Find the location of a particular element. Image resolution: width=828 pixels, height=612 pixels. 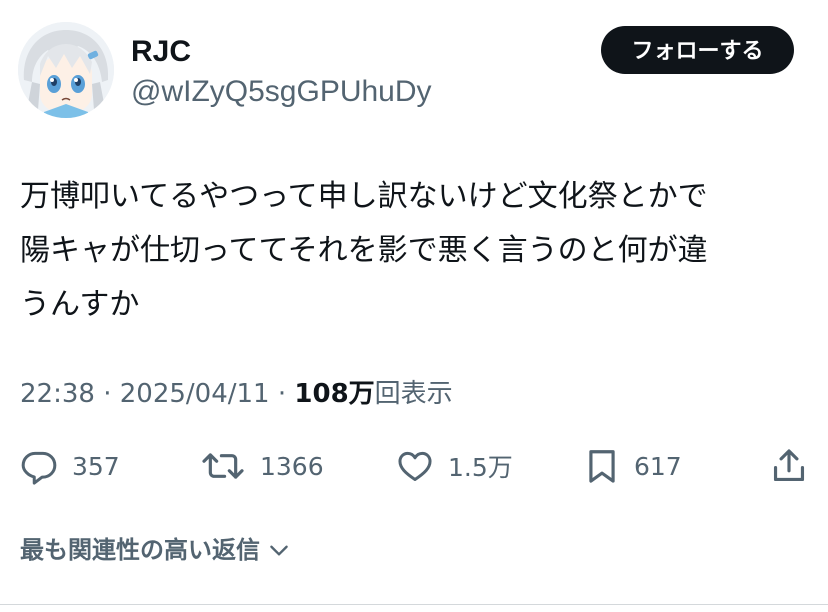

tweet-meta: 22:38 · 2025/04/11 · 108万回表示 is located at coordinates (236, 394).